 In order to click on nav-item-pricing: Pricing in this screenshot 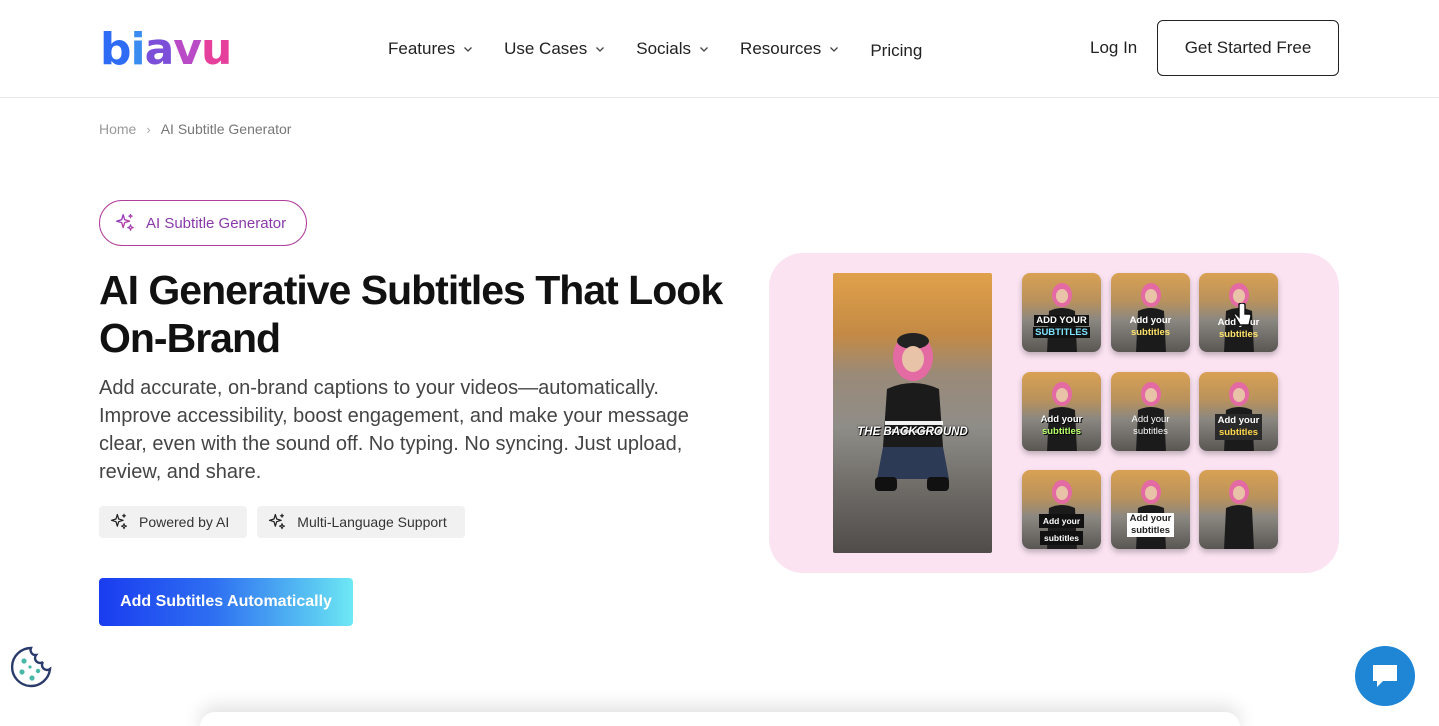, I will do `click(896, 51)`.